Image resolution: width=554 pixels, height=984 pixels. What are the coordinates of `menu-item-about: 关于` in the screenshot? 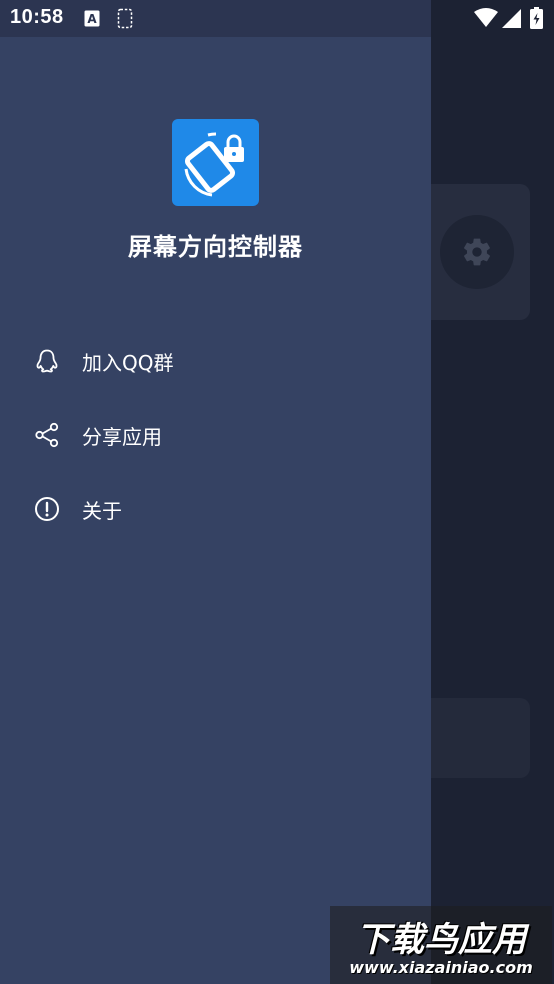 It's located at (215, 509).